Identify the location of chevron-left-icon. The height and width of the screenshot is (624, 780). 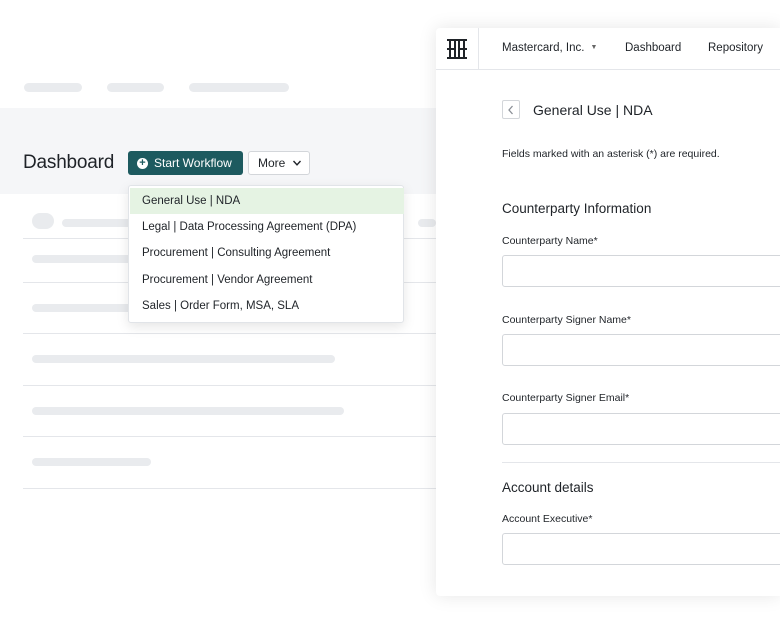
(510, 109).